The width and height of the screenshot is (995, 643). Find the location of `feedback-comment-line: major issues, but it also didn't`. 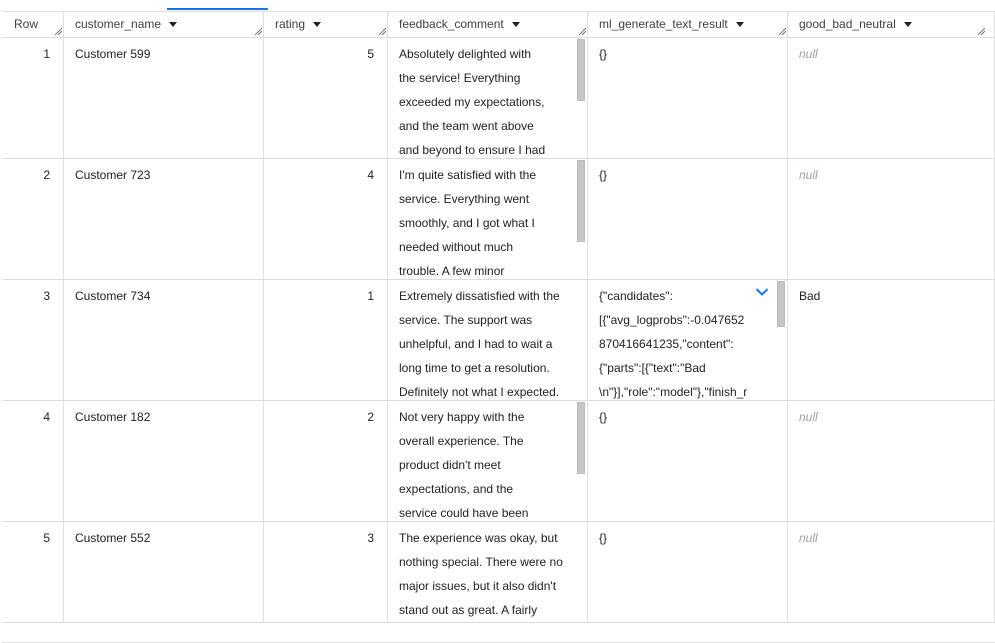

feedback-comment-line: major issues, but it also didn't is located at coordinates (478, 586).